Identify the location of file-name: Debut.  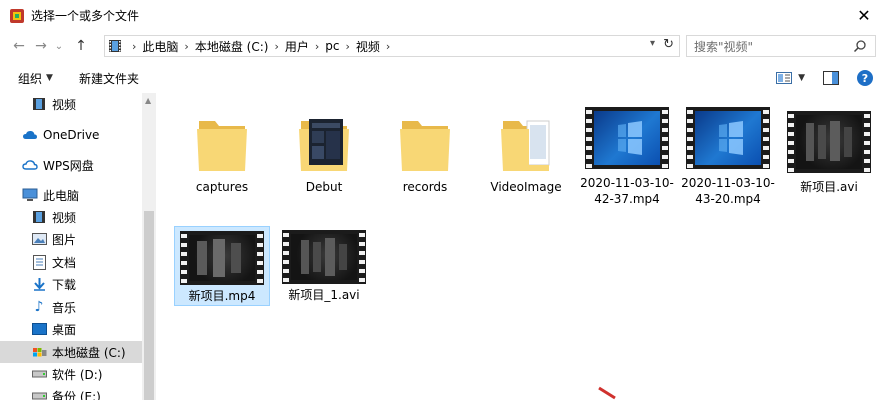
(324, 187).